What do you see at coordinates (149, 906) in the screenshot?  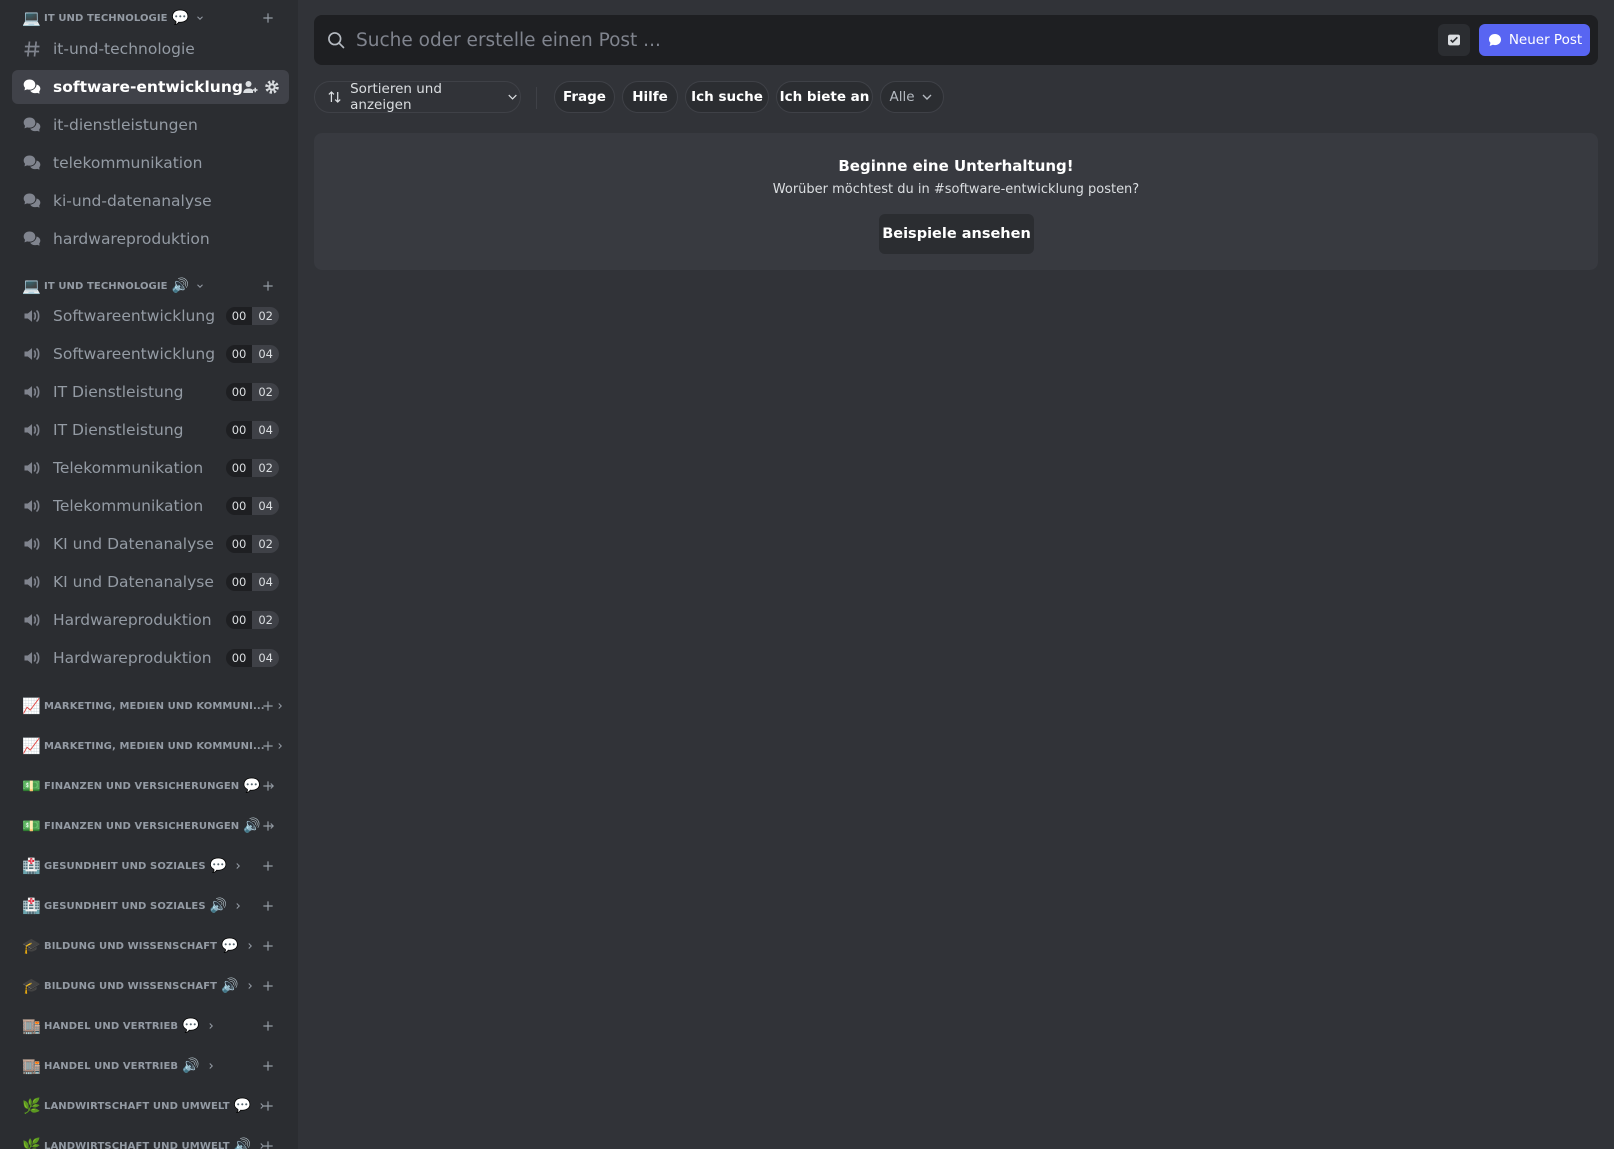 I see `category-header-collapsed: 🏥 Gesundheit und Soziales 🔊` at bounding box center [149, 906].